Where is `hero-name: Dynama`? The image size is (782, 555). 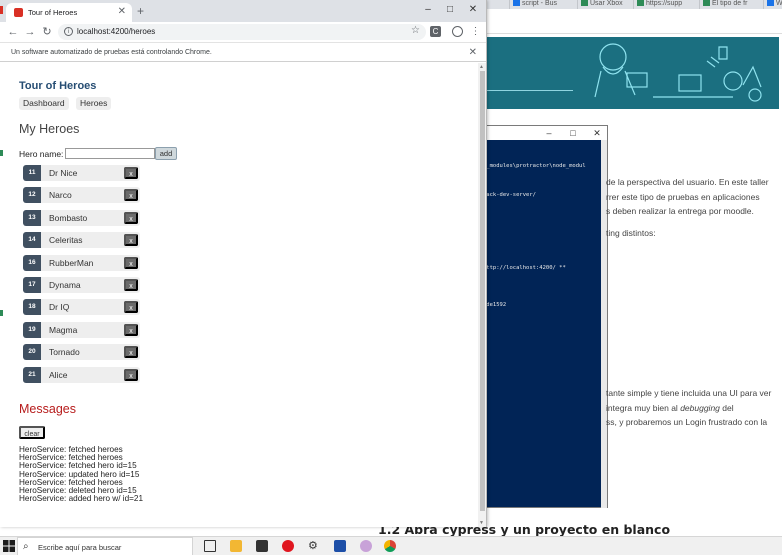 hero-name: Dynama is located at coordinates (65, 285).